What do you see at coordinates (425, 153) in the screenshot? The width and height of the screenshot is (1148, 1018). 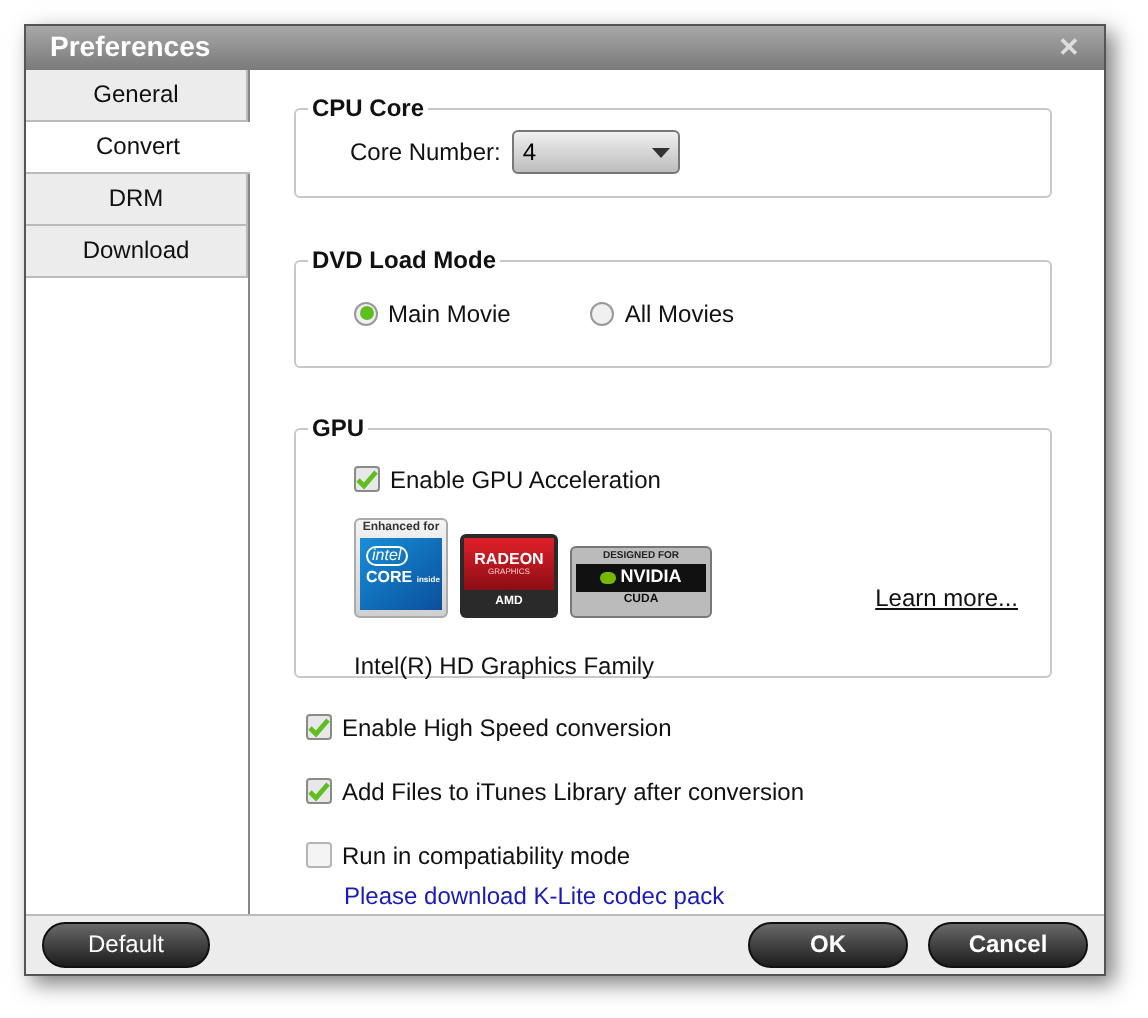 I see `field-label: Core Number:` at bounding box center [425, 153].